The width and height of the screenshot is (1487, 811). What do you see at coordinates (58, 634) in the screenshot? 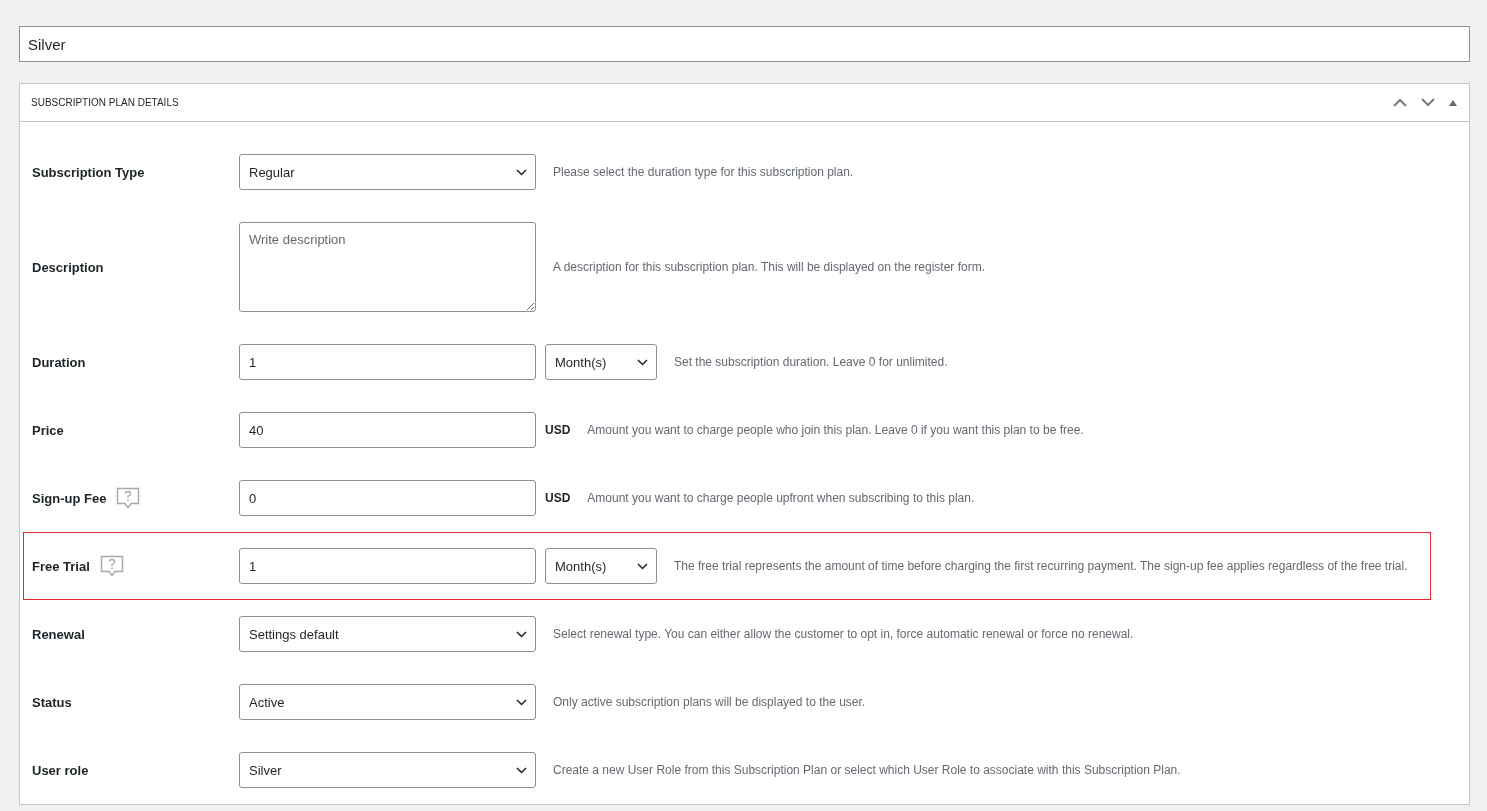
I see `field-label: Renewal` at bounding box center [58, 634].